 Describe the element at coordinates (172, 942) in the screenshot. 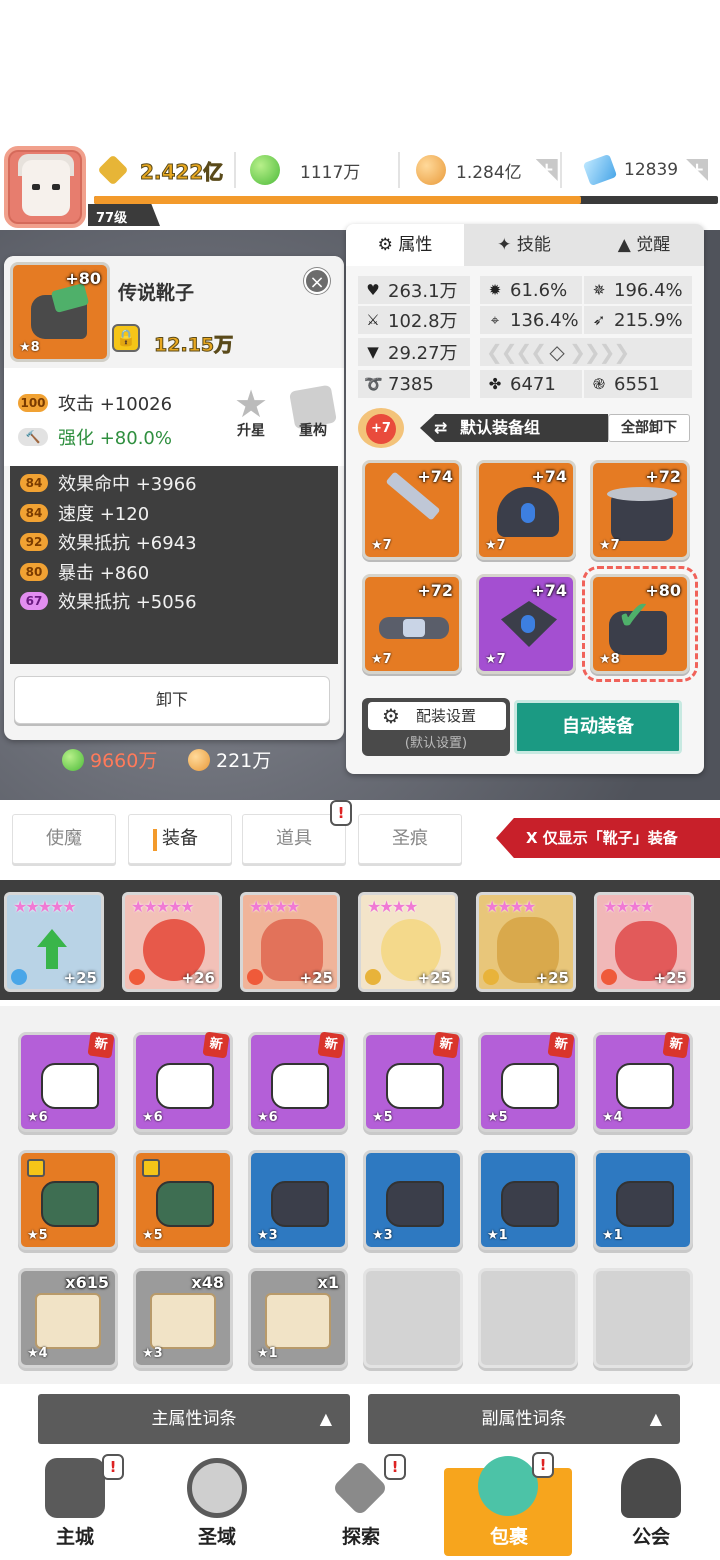

I see `hero-card: ★★★★★ +26` at that location.